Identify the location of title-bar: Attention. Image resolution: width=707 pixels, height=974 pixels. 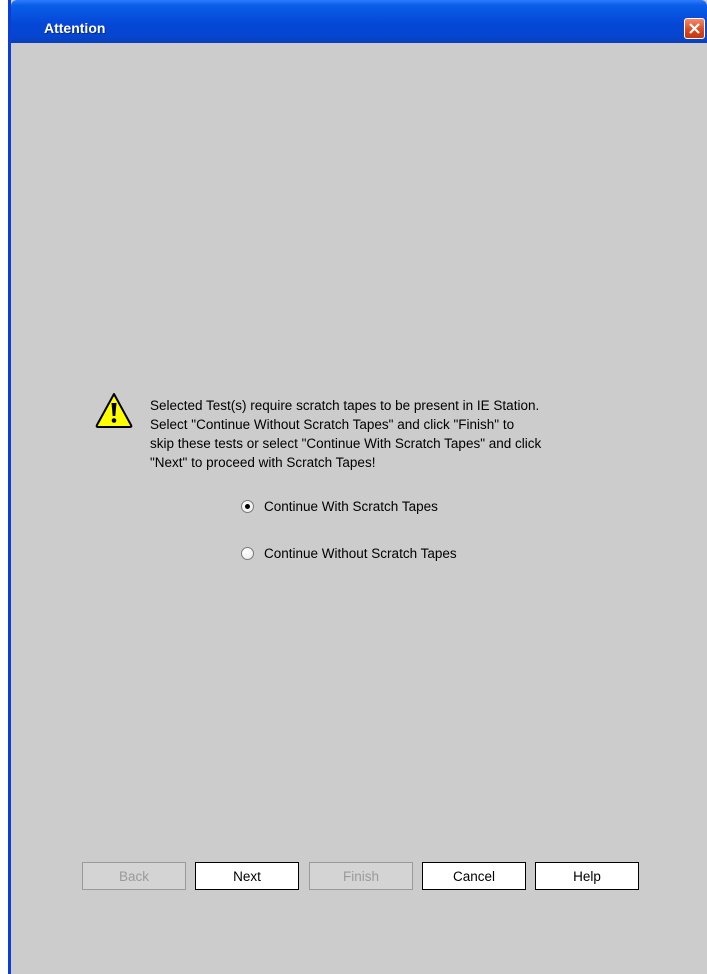
(359, 21).